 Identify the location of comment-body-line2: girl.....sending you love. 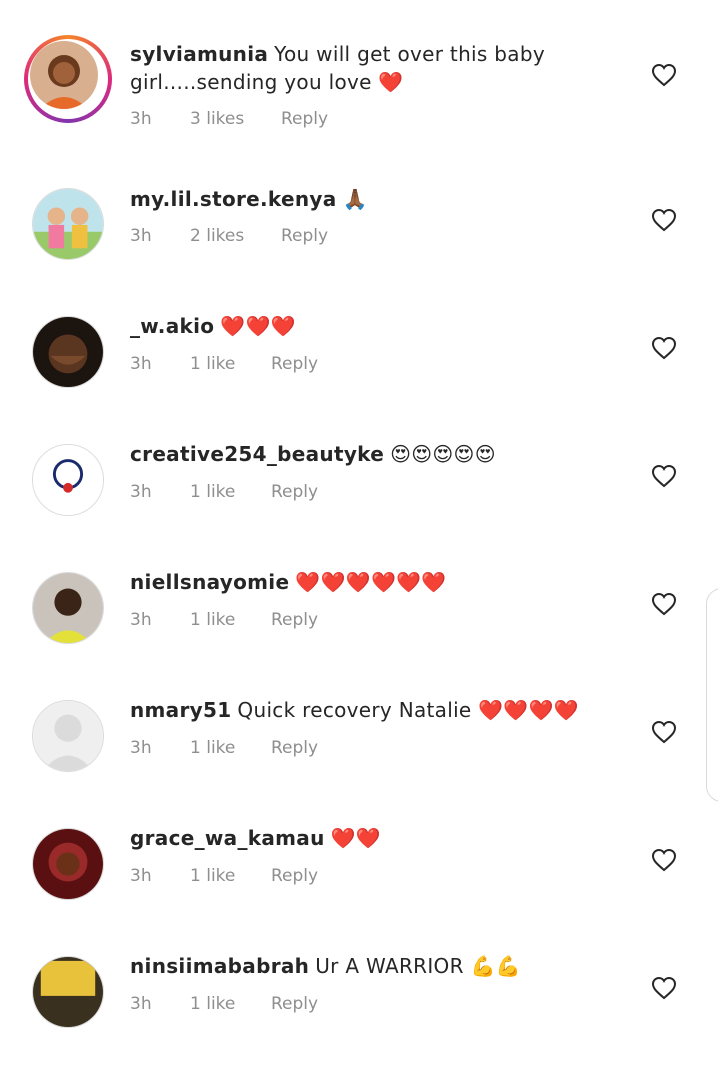
(251, 82).